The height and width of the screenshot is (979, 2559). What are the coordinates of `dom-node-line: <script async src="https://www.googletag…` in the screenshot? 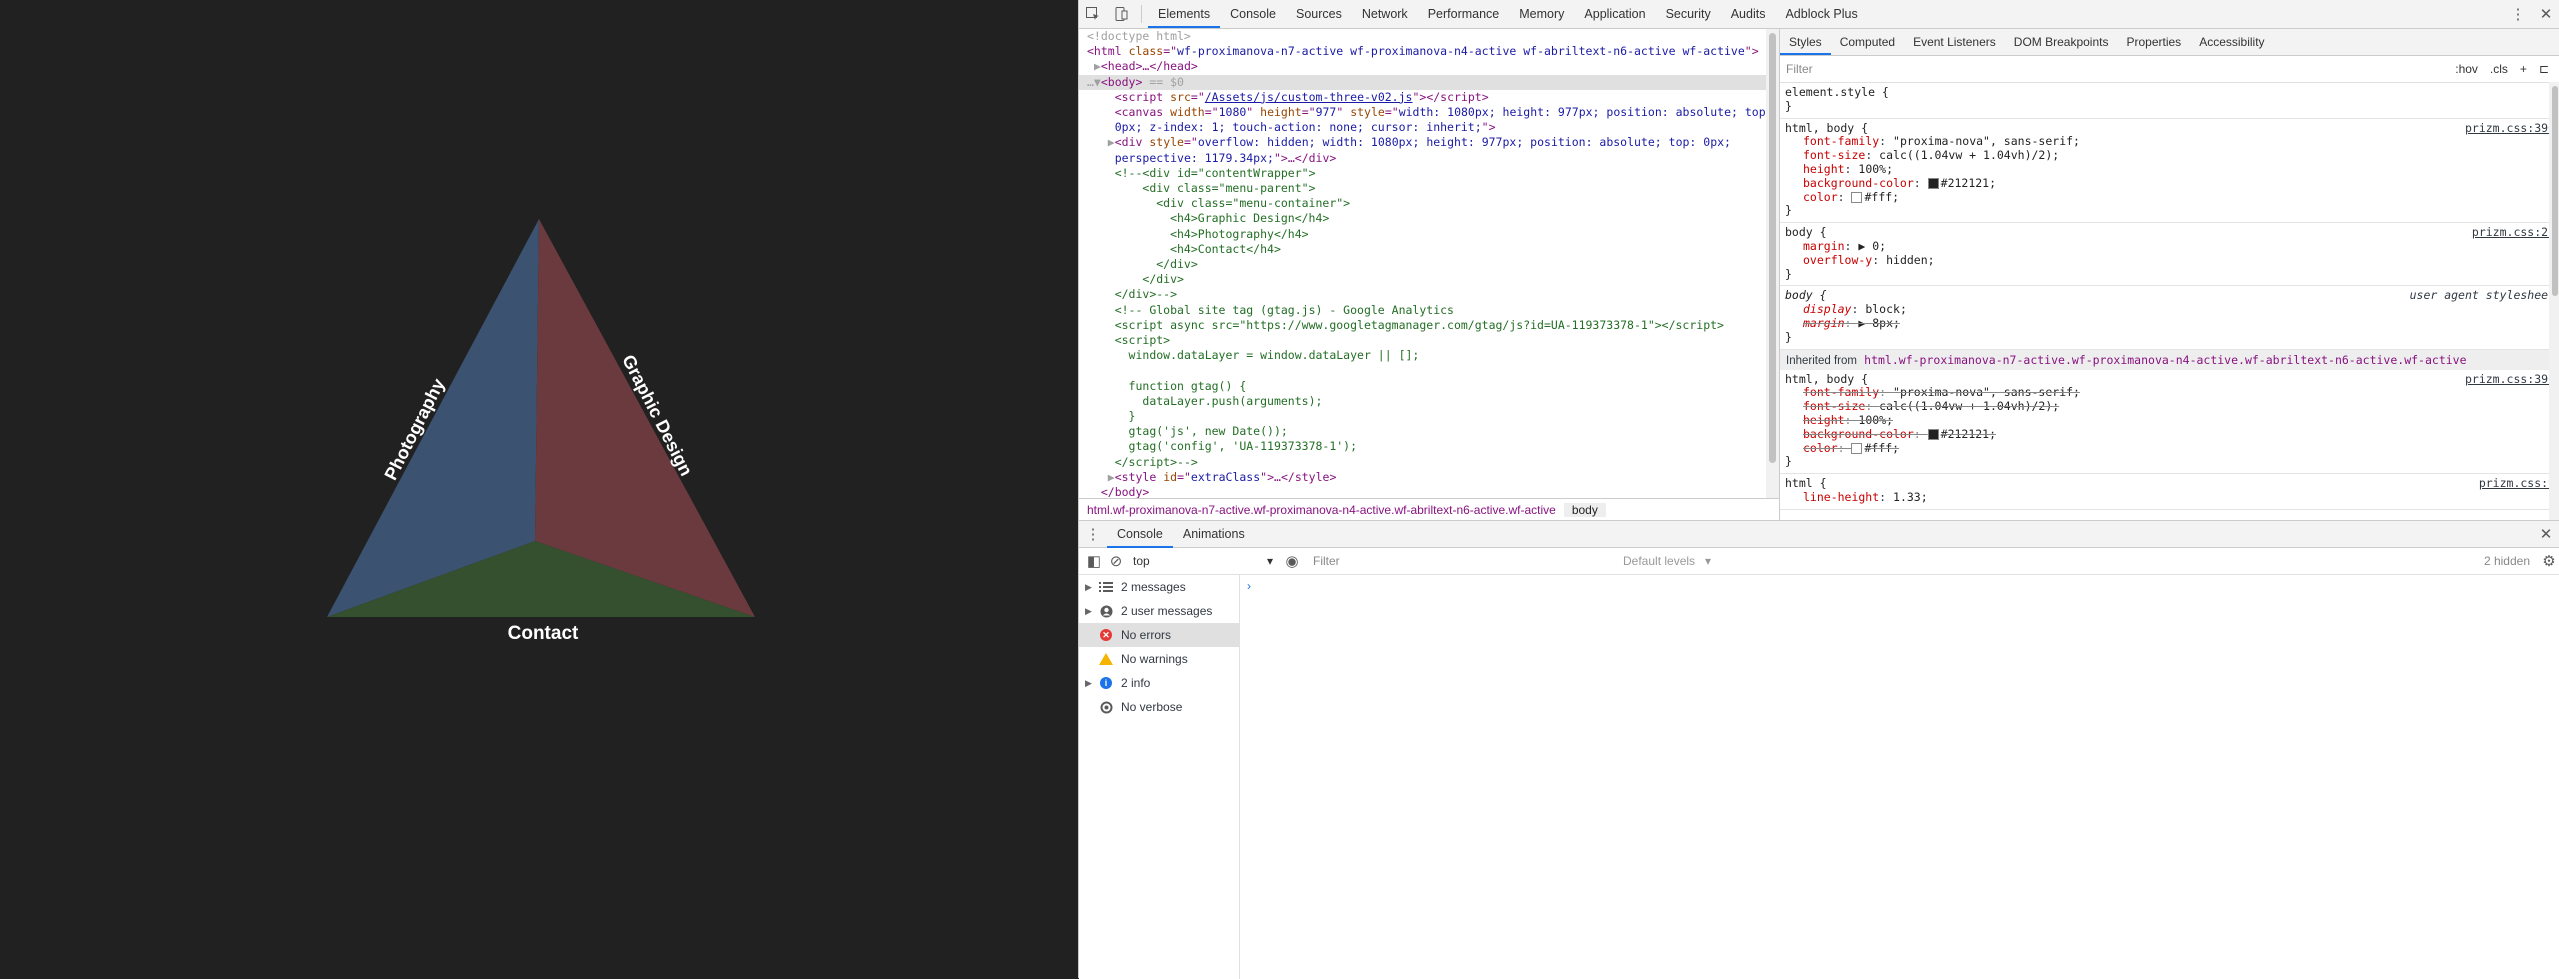 It's located at (1429, 325).